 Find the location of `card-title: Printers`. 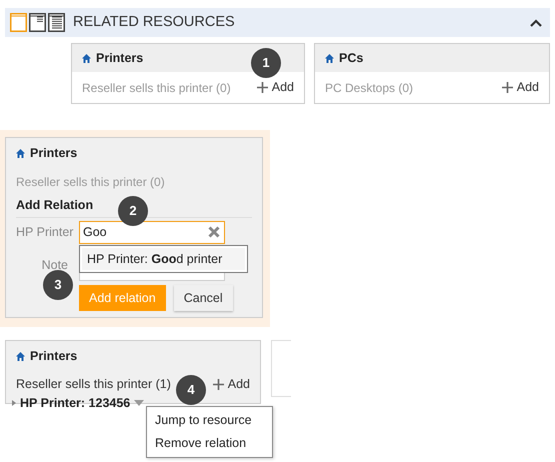

card-title: Printers is located at coordinates (120, 58).